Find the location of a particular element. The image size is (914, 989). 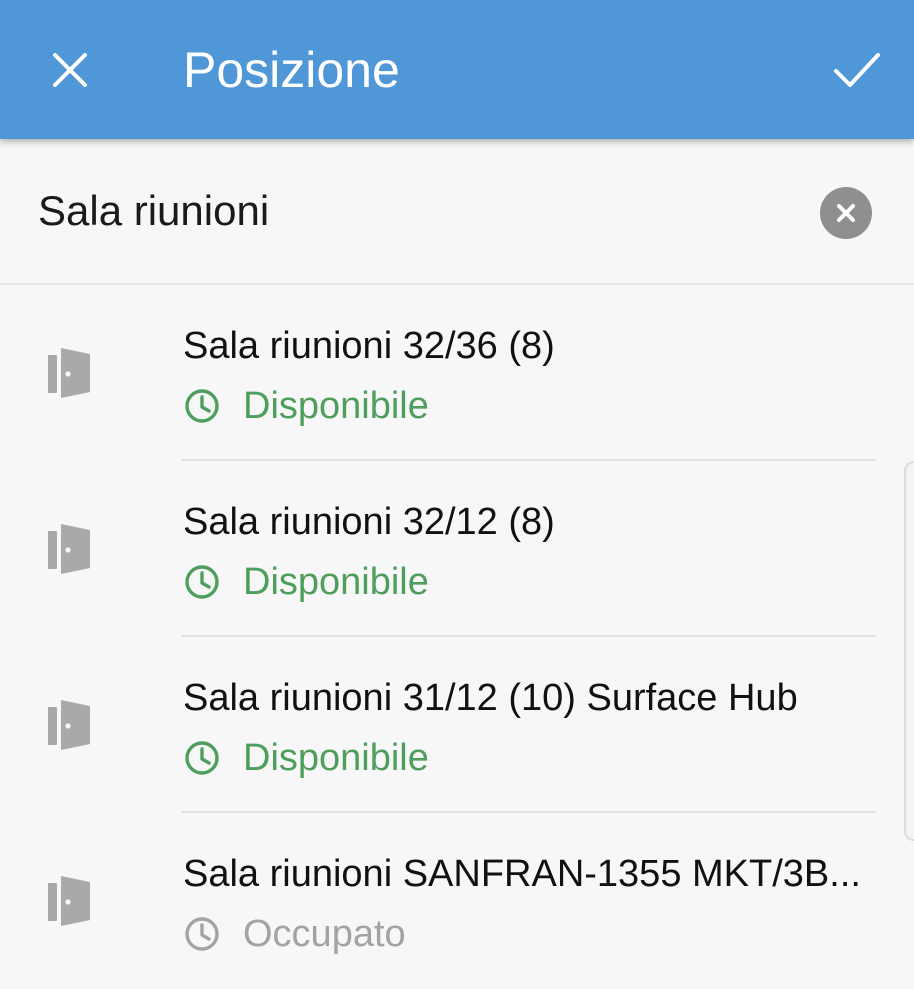

status-label: Occupato is located at coordinates (324, 934).